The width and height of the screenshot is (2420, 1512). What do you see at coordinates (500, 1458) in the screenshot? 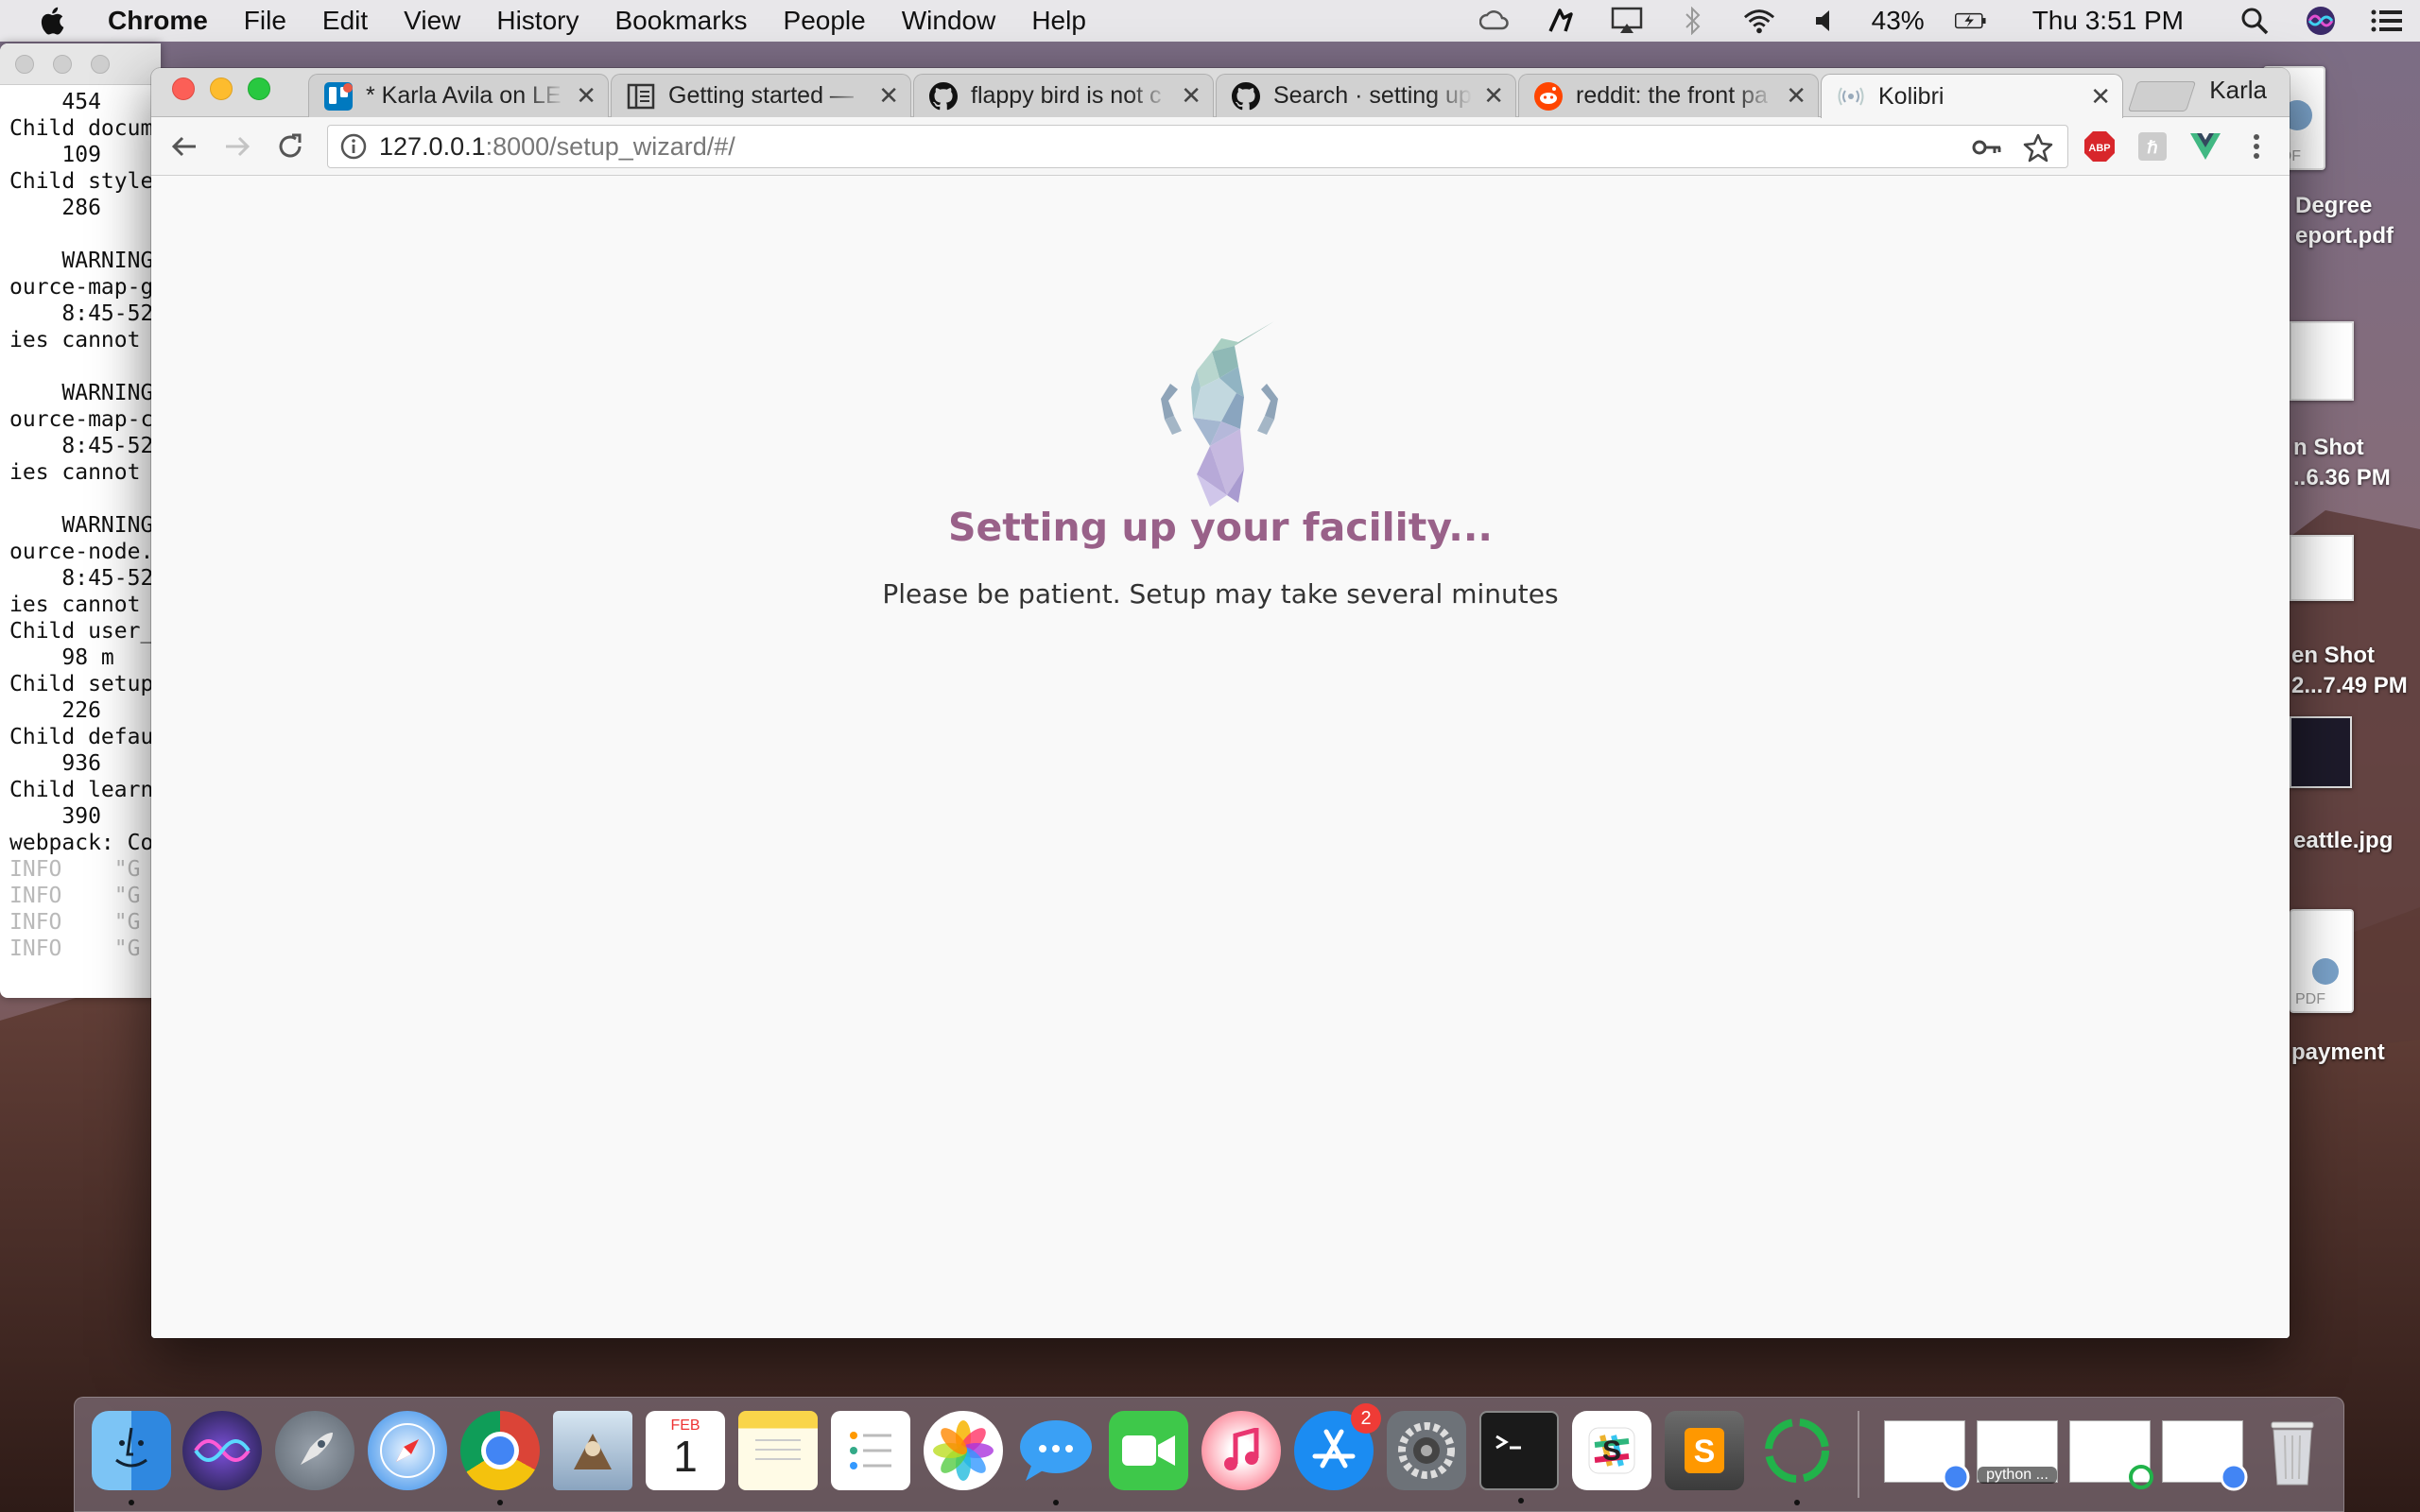
I see `google-chrome-icon` at bounding box center [500, 1458].